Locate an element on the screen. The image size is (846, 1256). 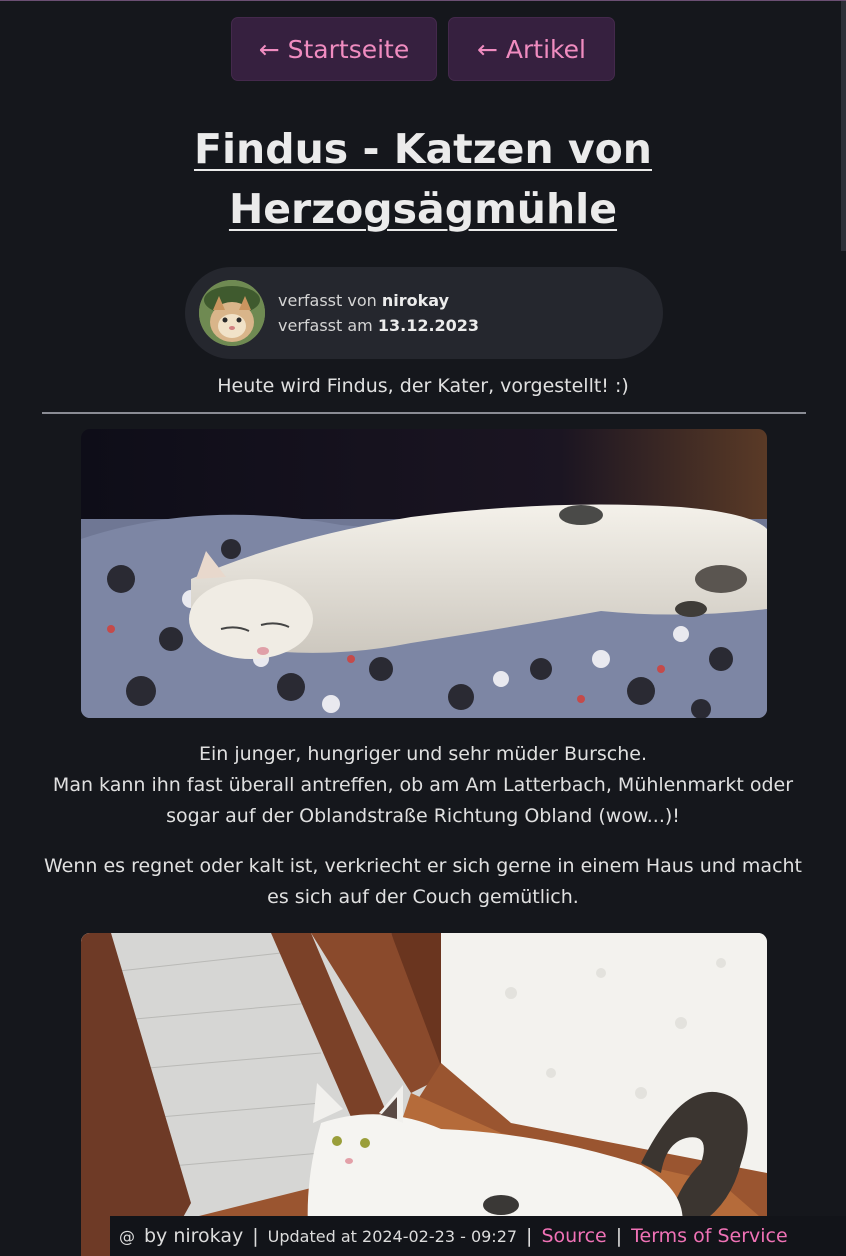
top-nav: ← Startseite ← Artikel is located at coordinates (423, 49).